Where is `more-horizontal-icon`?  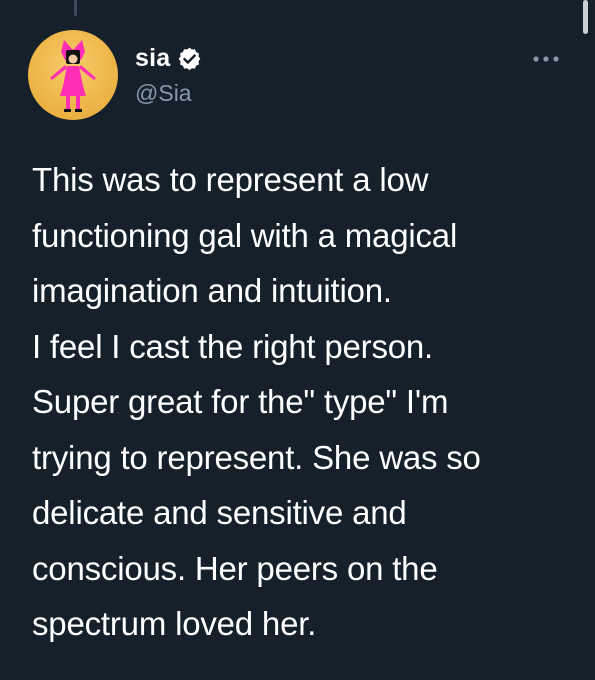 more-horizontal-icon is located at coordinates (548, 59).